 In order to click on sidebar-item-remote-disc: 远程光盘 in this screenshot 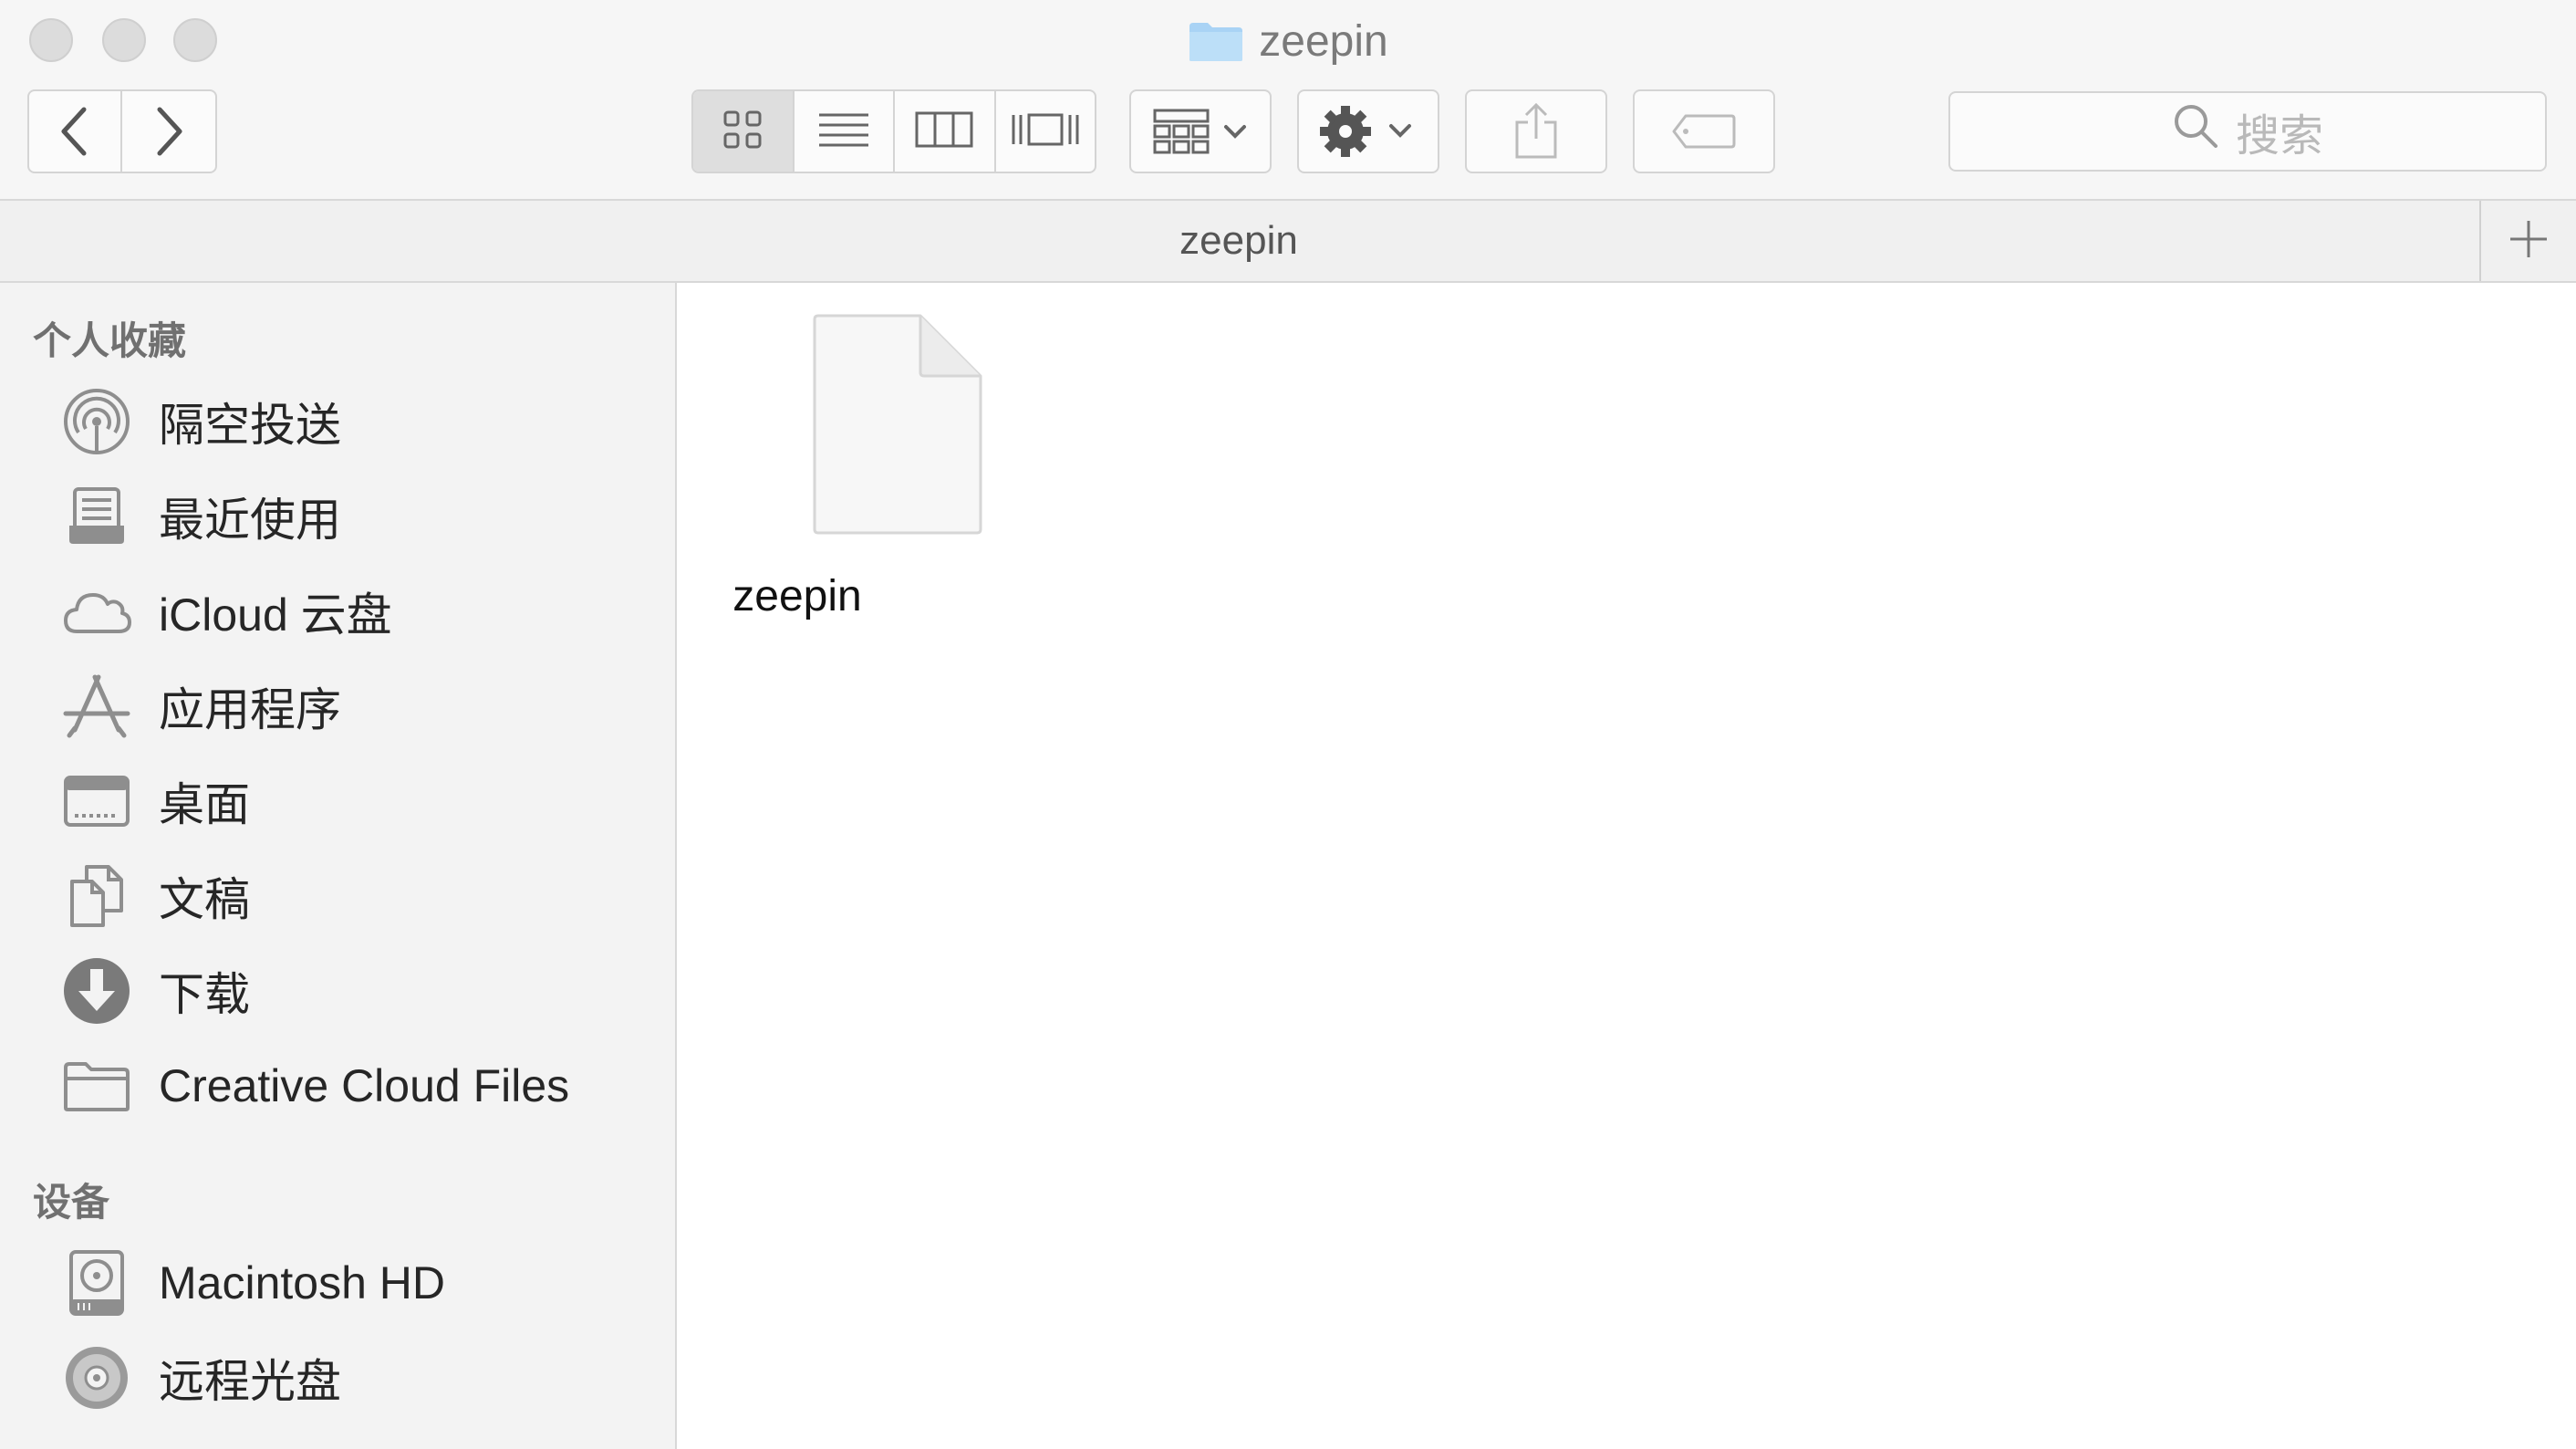, I will do `click(359, 1377)`.